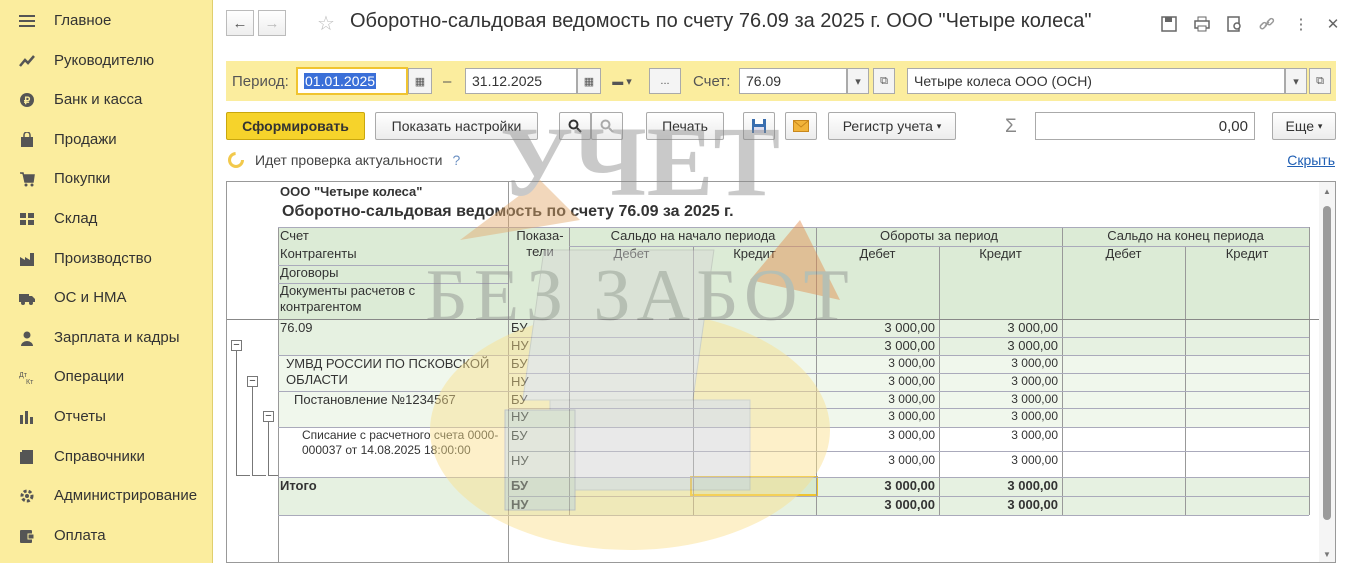  What do you see at coordinates (298, 485) in the screenshot?
I see `total-label: Итого` at bounding box center [298, 485].